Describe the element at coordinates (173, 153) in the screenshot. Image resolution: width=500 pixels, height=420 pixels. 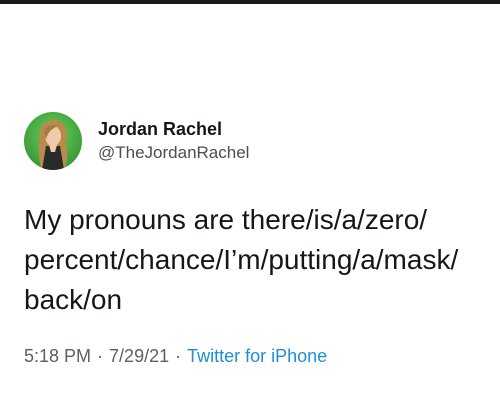
I see `user-handle: @TheJordanRachel` at that location.